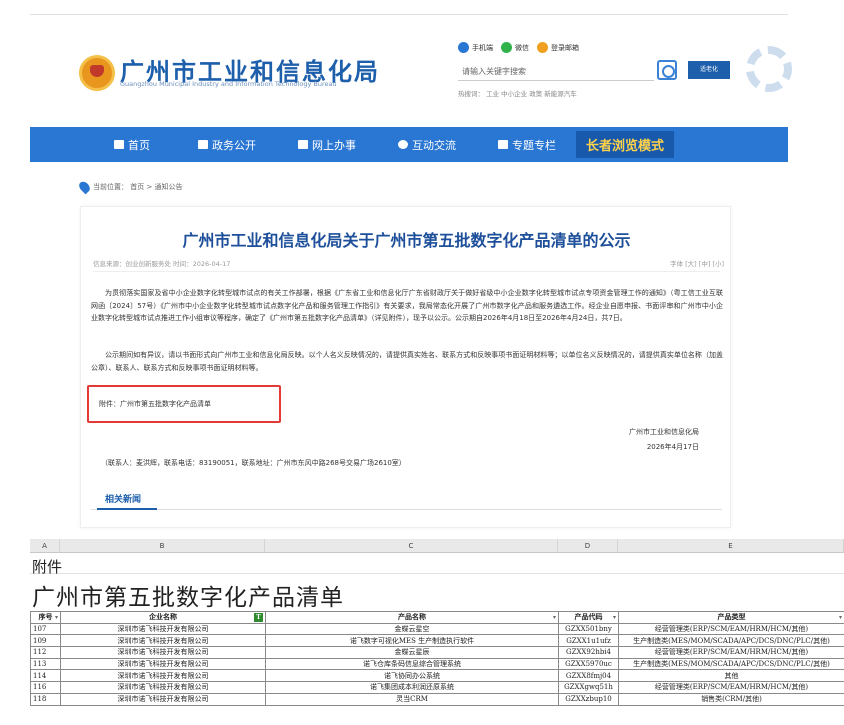 This screenshot has width=844, height=725. What do you see at coordinates (475, 47) in the screenshot?
I see `mobile-link: 手机端` at bounding box center [475, 47].